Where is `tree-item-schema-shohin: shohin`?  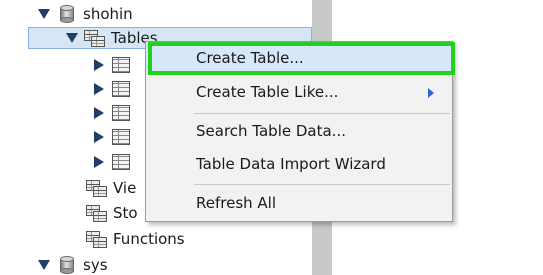 tree-item-schema-shohin: shohin is located at coordinates (85, 14).